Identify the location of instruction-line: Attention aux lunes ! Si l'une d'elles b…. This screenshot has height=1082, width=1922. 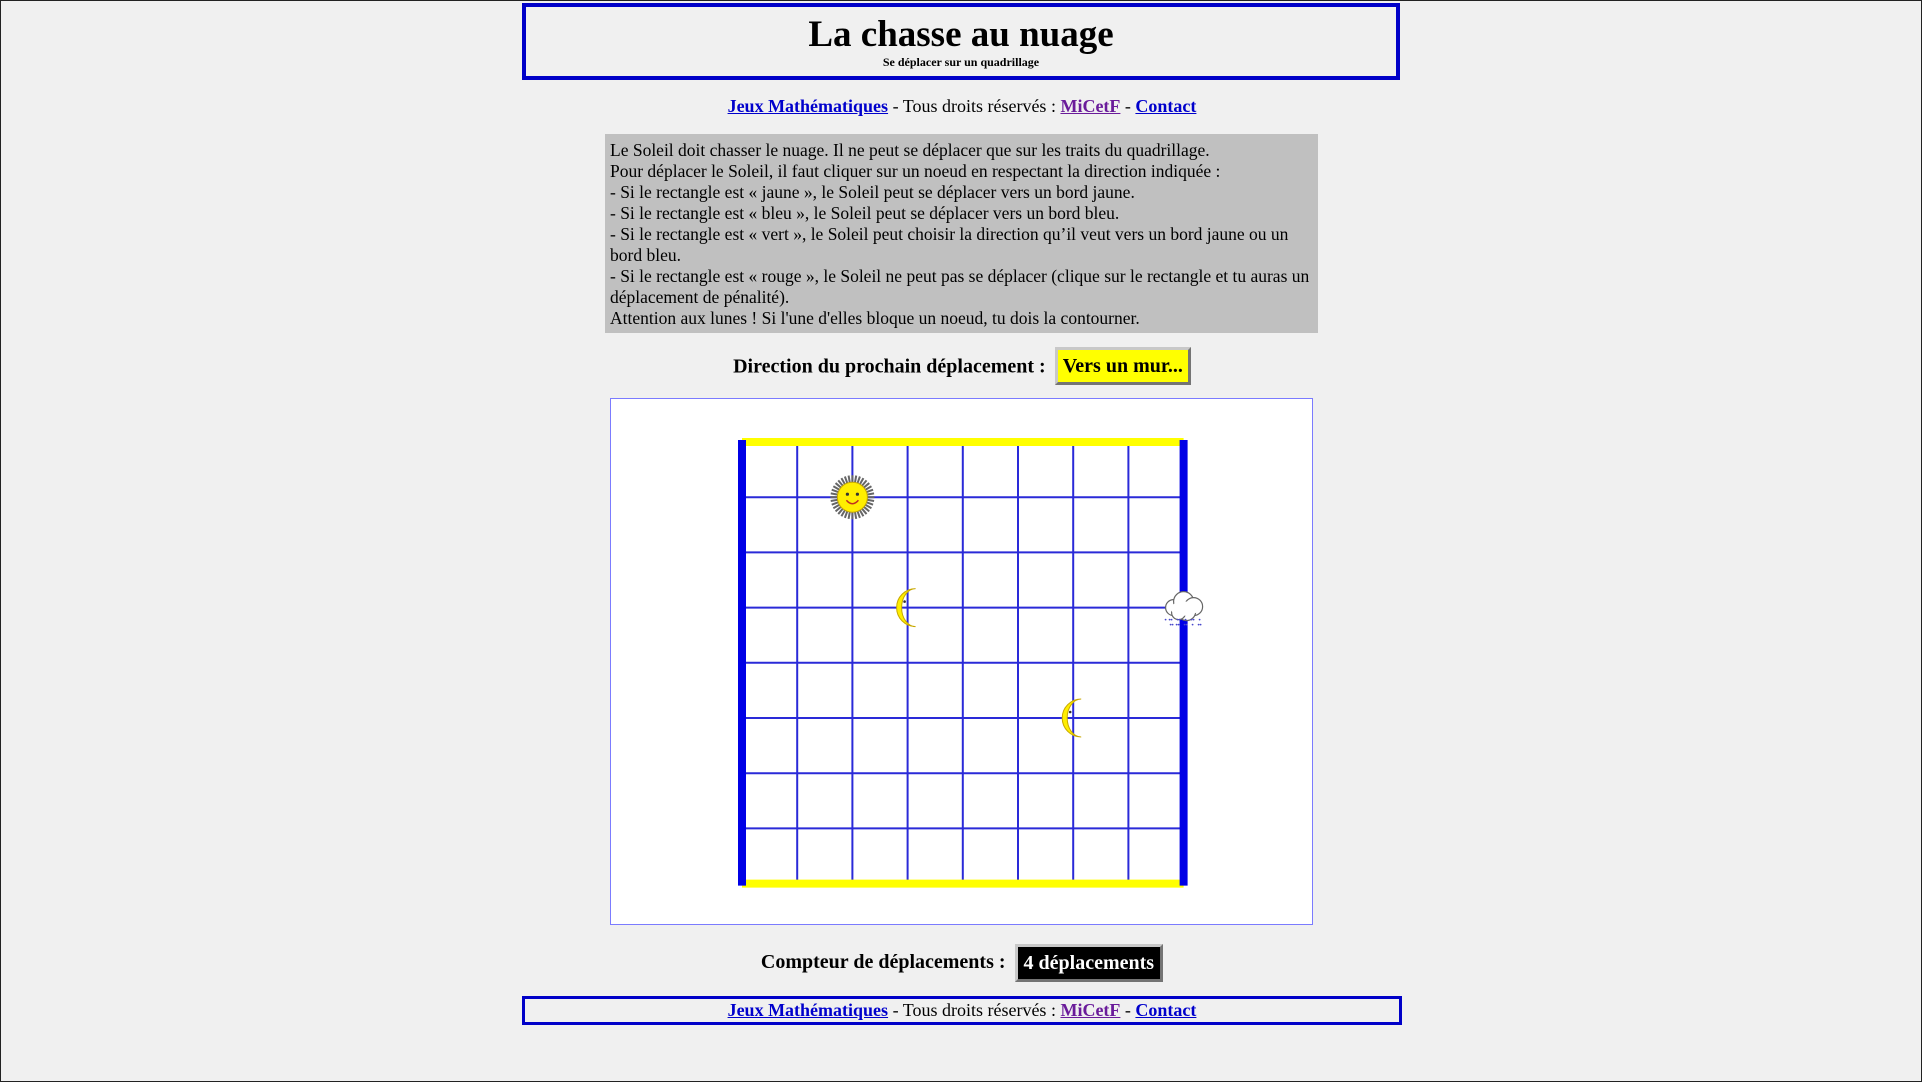
(875, 318).